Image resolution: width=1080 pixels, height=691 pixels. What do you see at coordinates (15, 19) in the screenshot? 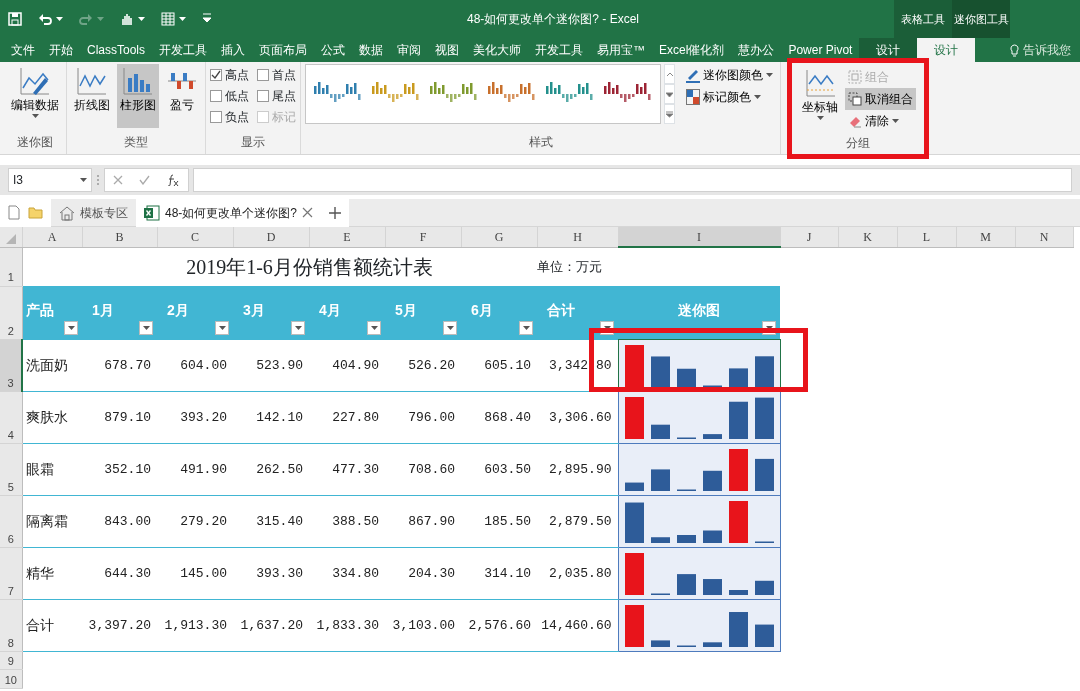
I see `save-icon` at bounding box center [15, 19].